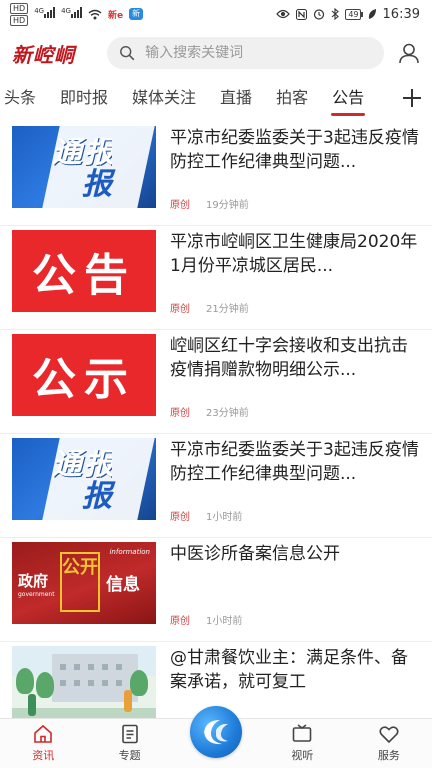 This screenshot has width=432, height=768. What do you see at coordinates (389, 735) in the screenshot?
I see `heart-icon` at bounding box center [389, 735].